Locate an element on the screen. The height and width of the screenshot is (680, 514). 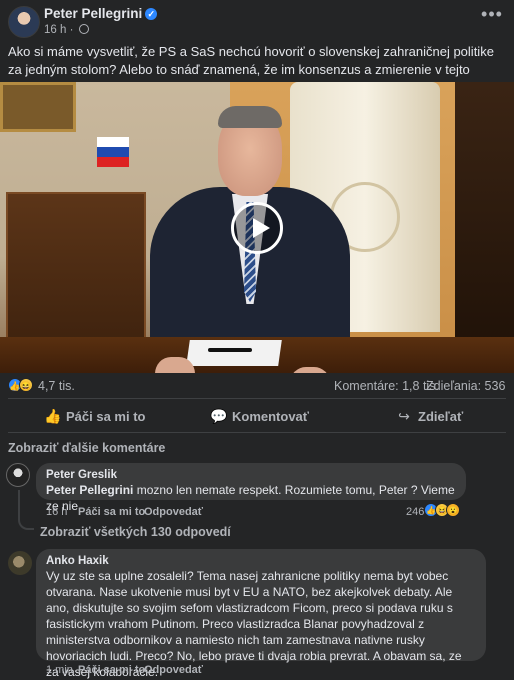
post-time: 16 h is located at coordinates (55, 30).